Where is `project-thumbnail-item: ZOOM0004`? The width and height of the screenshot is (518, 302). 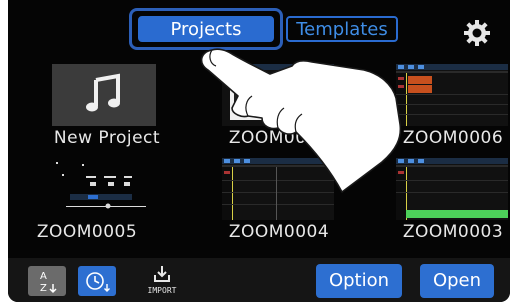 project-thumbnail-item: ZOOM0004 is located at coordinates (279, 206).